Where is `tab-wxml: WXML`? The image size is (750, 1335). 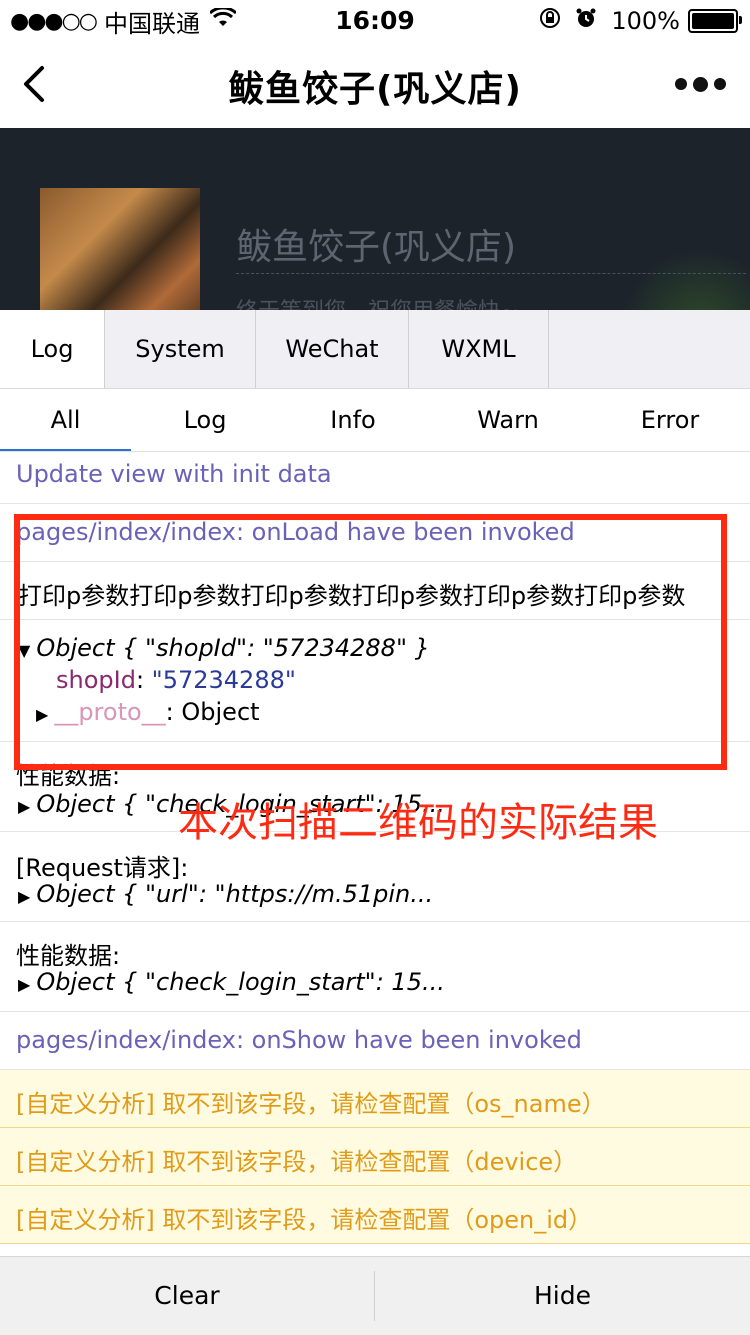 tab-wxml: WXML is located at coordinates (479, 349).